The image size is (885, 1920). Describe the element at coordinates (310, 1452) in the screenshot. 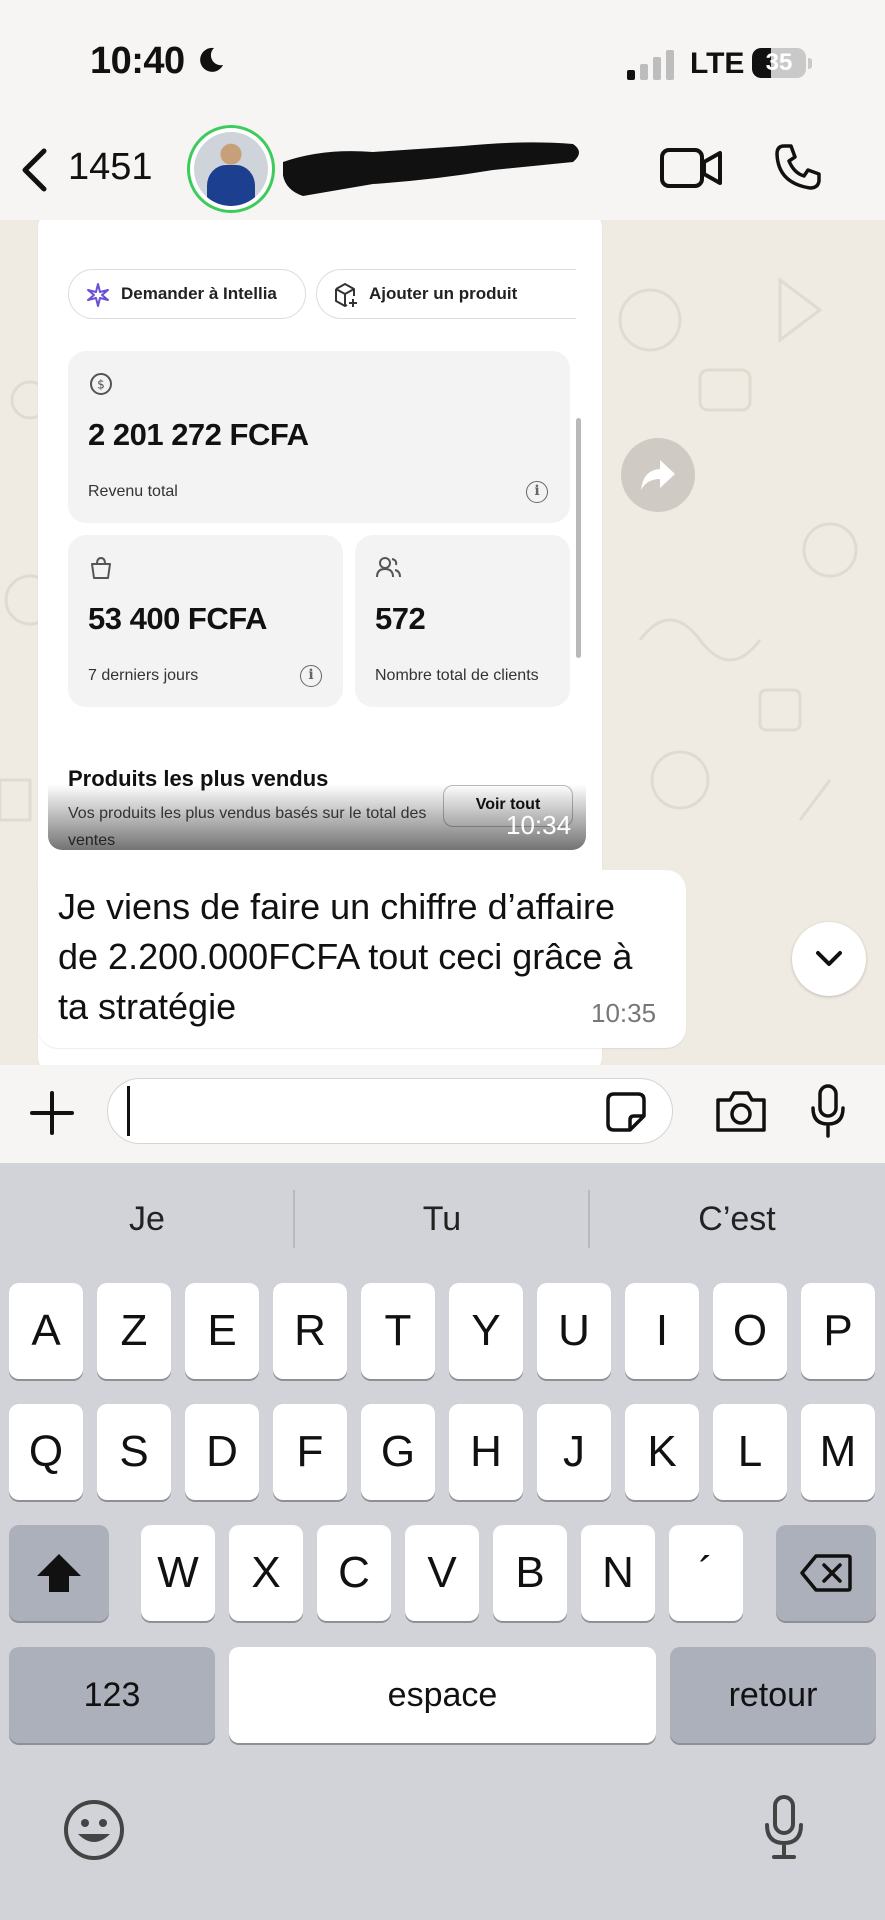

I see `key: F` at that location.